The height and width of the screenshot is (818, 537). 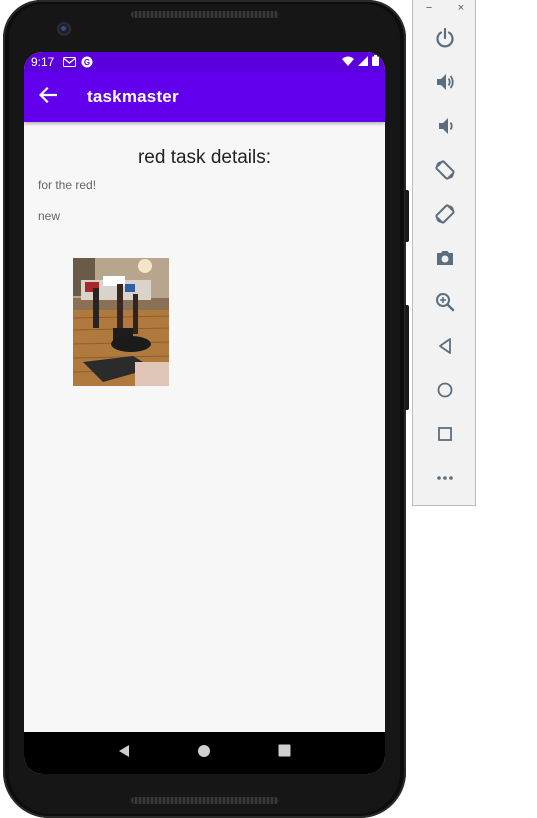 I want to click on wifi-icon, so click(x=348, y=62).